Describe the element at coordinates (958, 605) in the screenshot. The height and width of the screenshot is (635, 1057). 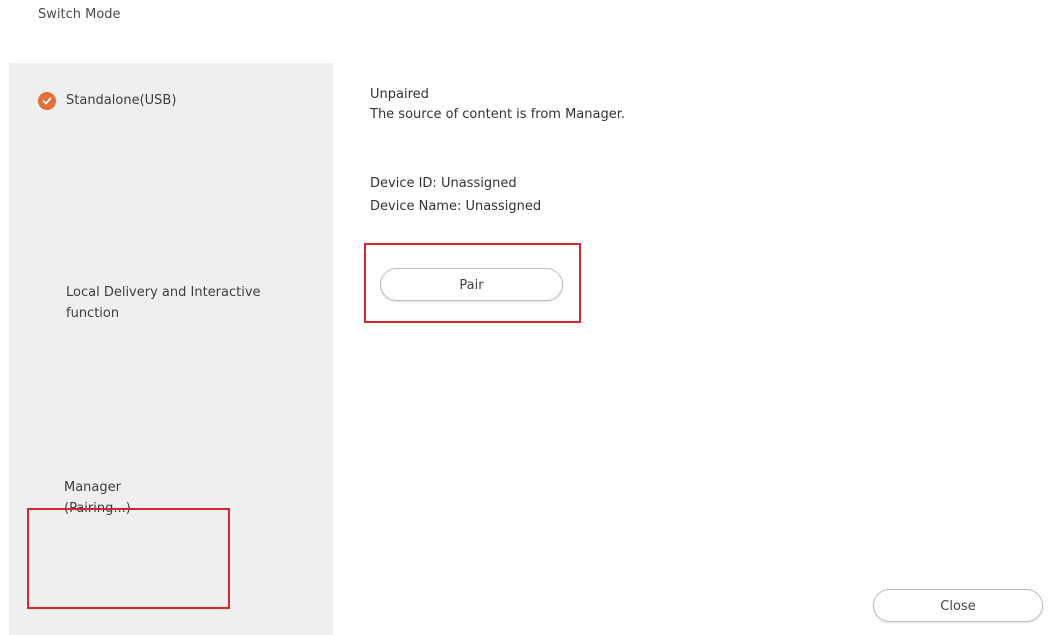
I see `close-button: Close` at that location.